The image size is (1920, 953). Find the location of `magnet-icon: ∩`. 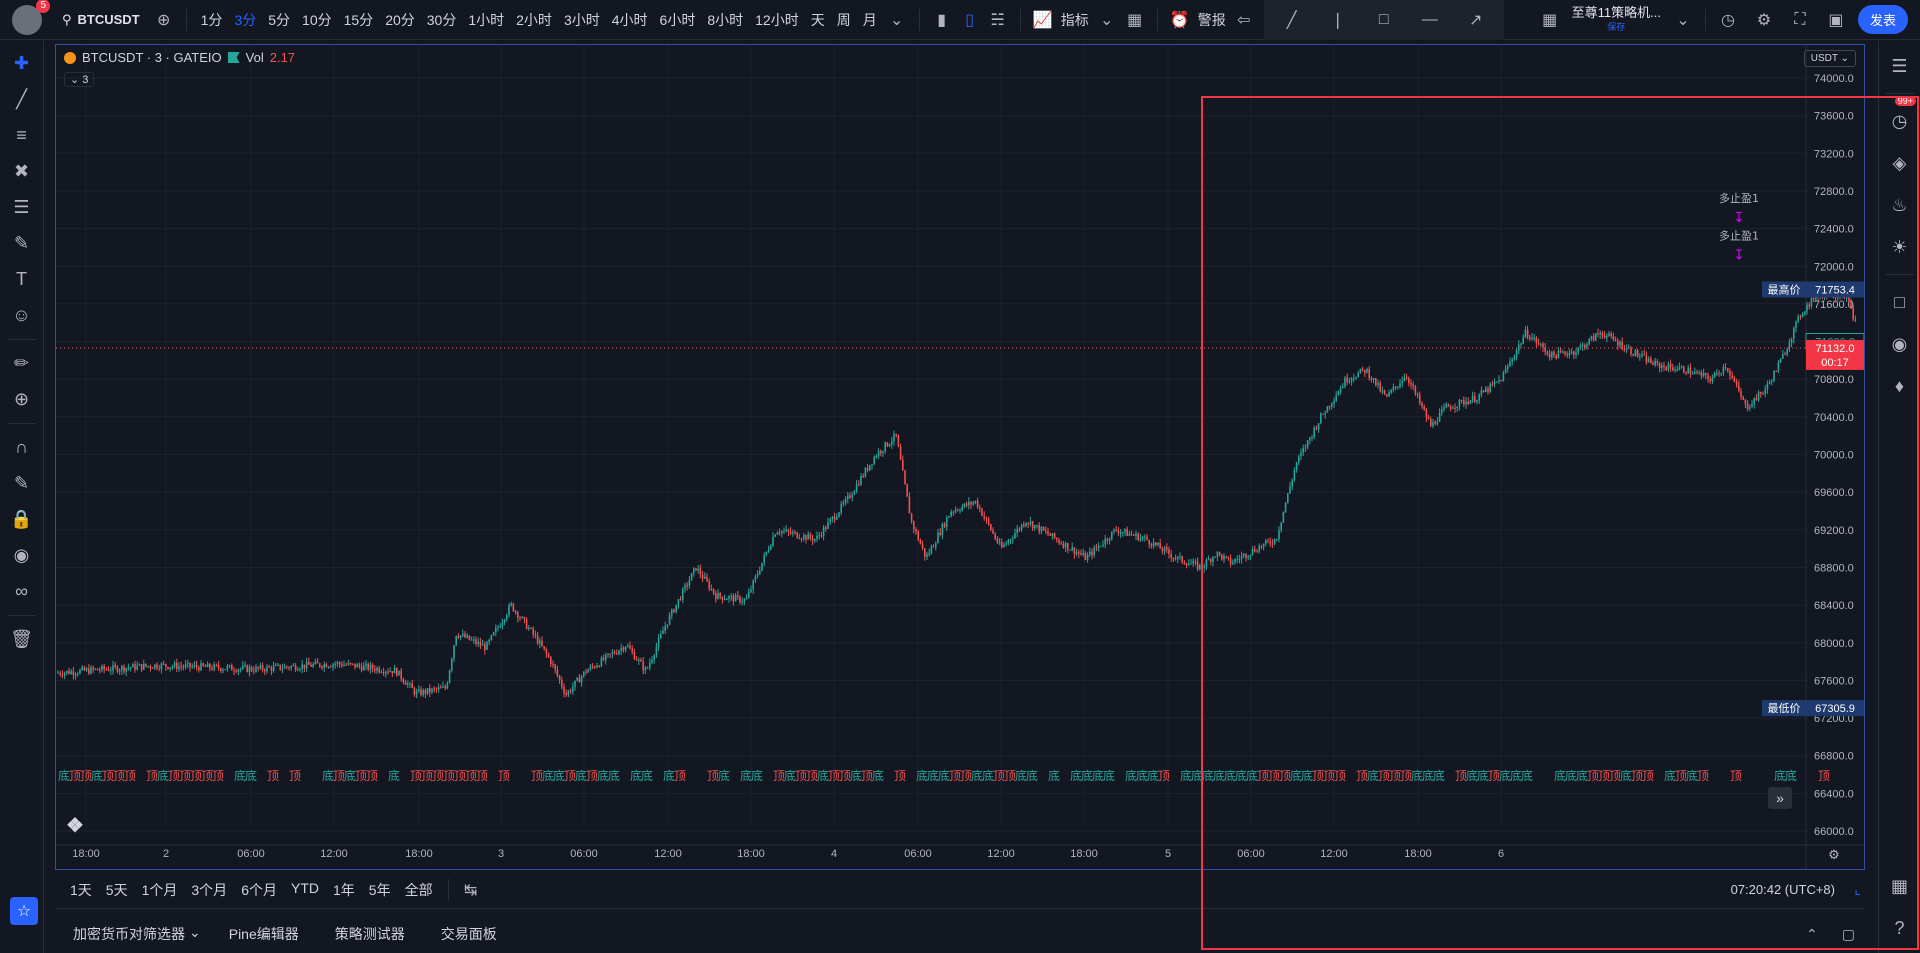

magnet-icon: ∩ is located at coordinates (22, 447).